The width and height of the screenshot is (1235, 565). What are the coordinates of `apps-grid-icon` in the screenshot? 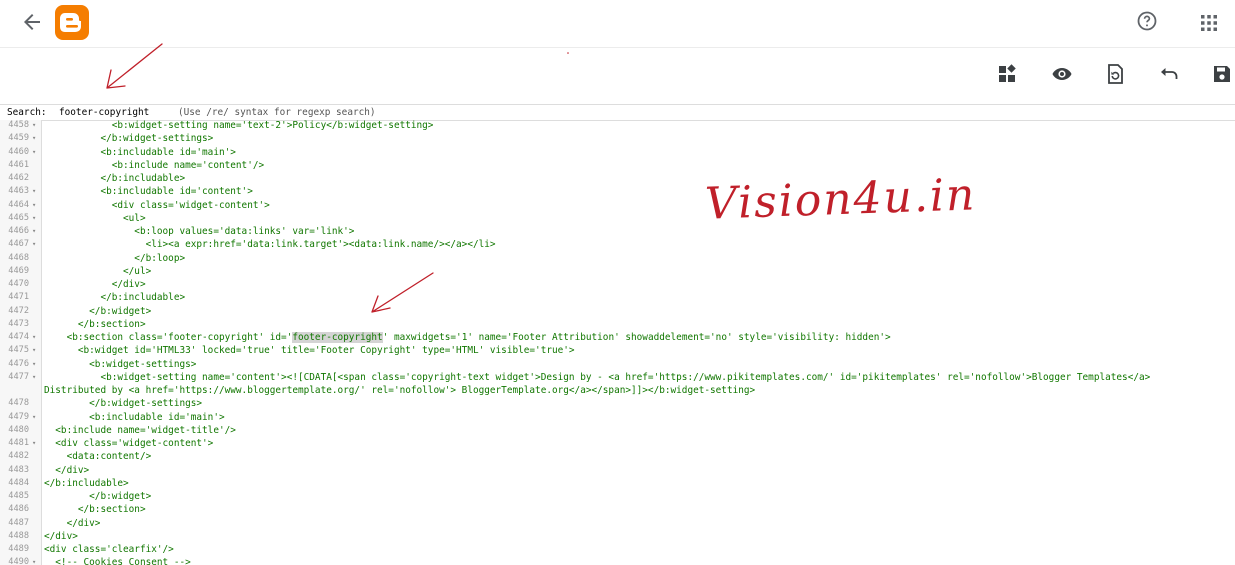 It's located at (1209, 23).